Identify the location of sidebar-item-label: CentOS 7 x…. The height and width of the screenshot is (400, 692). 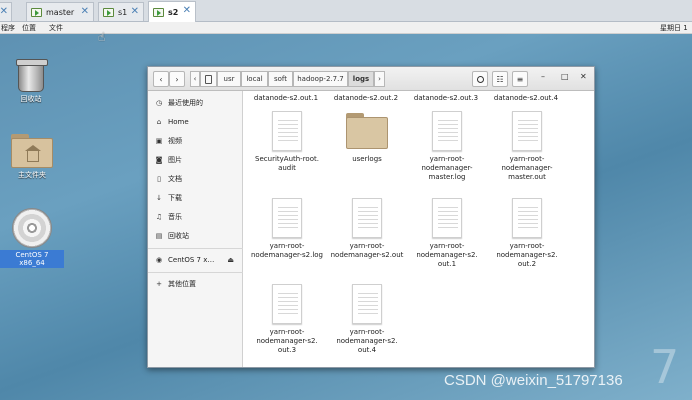
(191, 260).